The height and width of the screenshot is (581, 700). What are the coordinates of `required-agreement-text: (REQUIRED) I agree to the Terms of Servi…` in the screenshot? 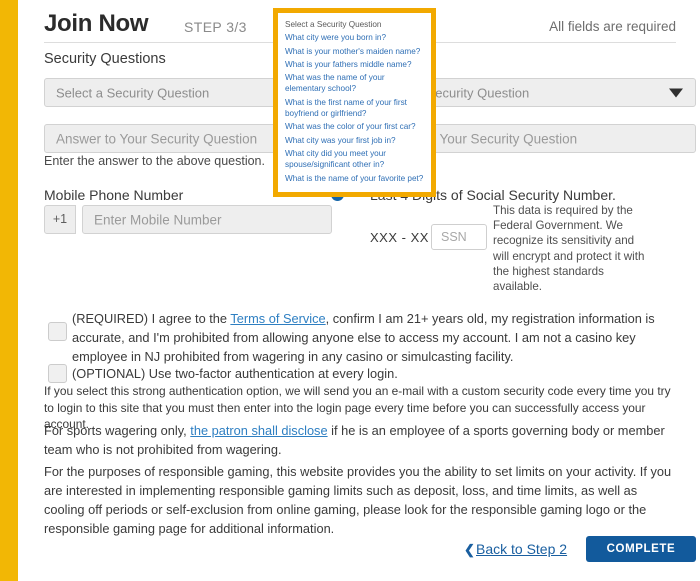 It's located at (374, 337).